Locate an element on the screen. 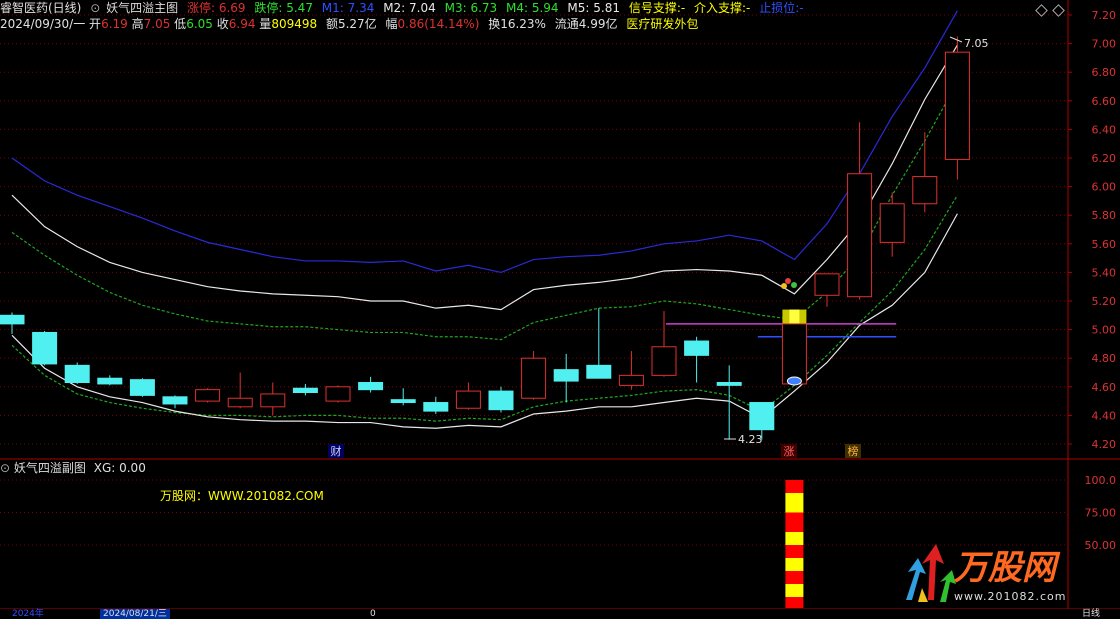 Image resolution: width=1120 pixels, height=619 pixels. indicator-name: 妖气四溢主图 is located at coordinates (142, 8).